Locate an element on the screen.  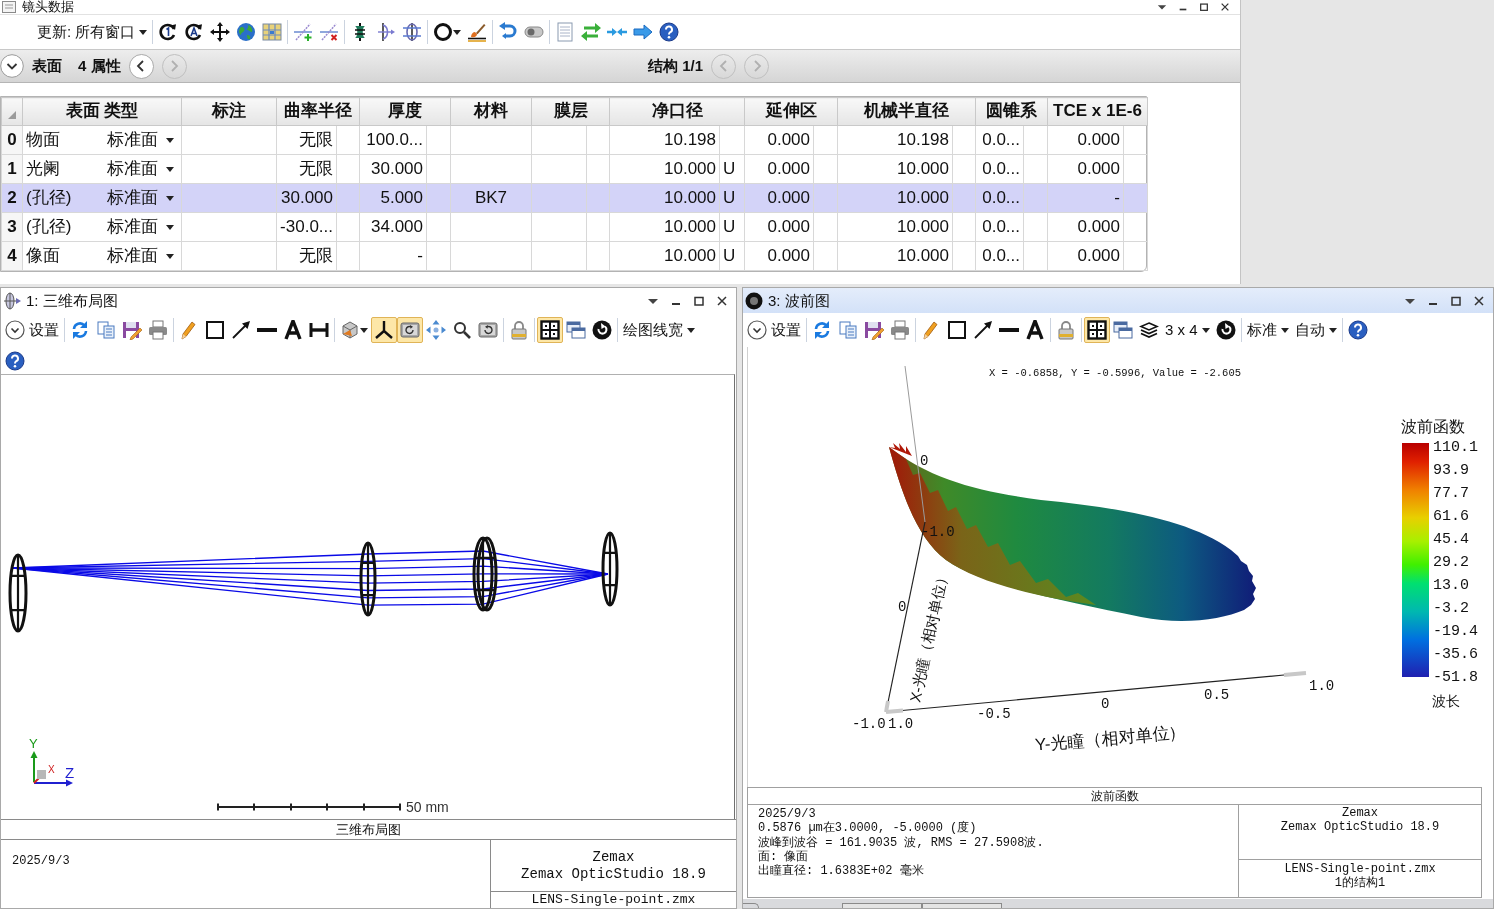
previous-button is located at coordinates (141, 66).